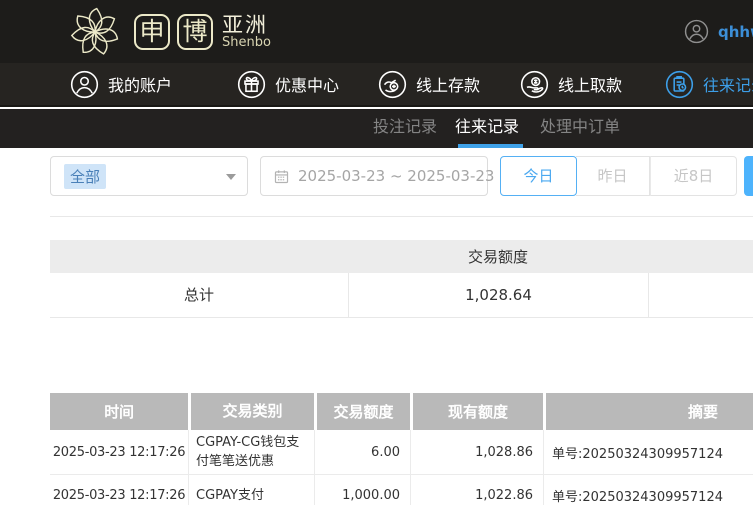  I want to click on brand-logo: 申 博 亚洲 Shenbo, so click(166, 31).